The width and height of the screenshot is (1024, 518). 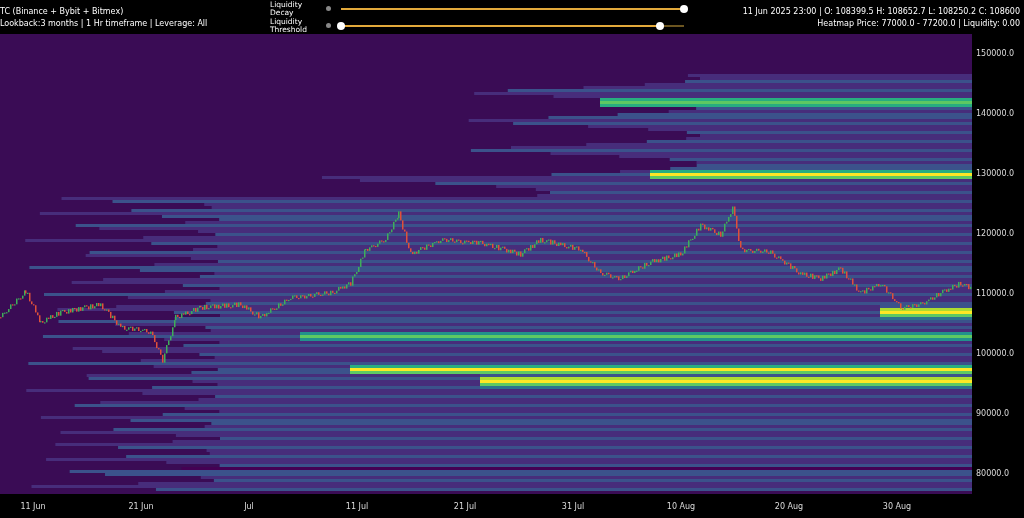 What do you see at coordinates (897, 506) in the screenshot?
I see `x-axis-label: 30 Aug` at bounding box center [897, 506].